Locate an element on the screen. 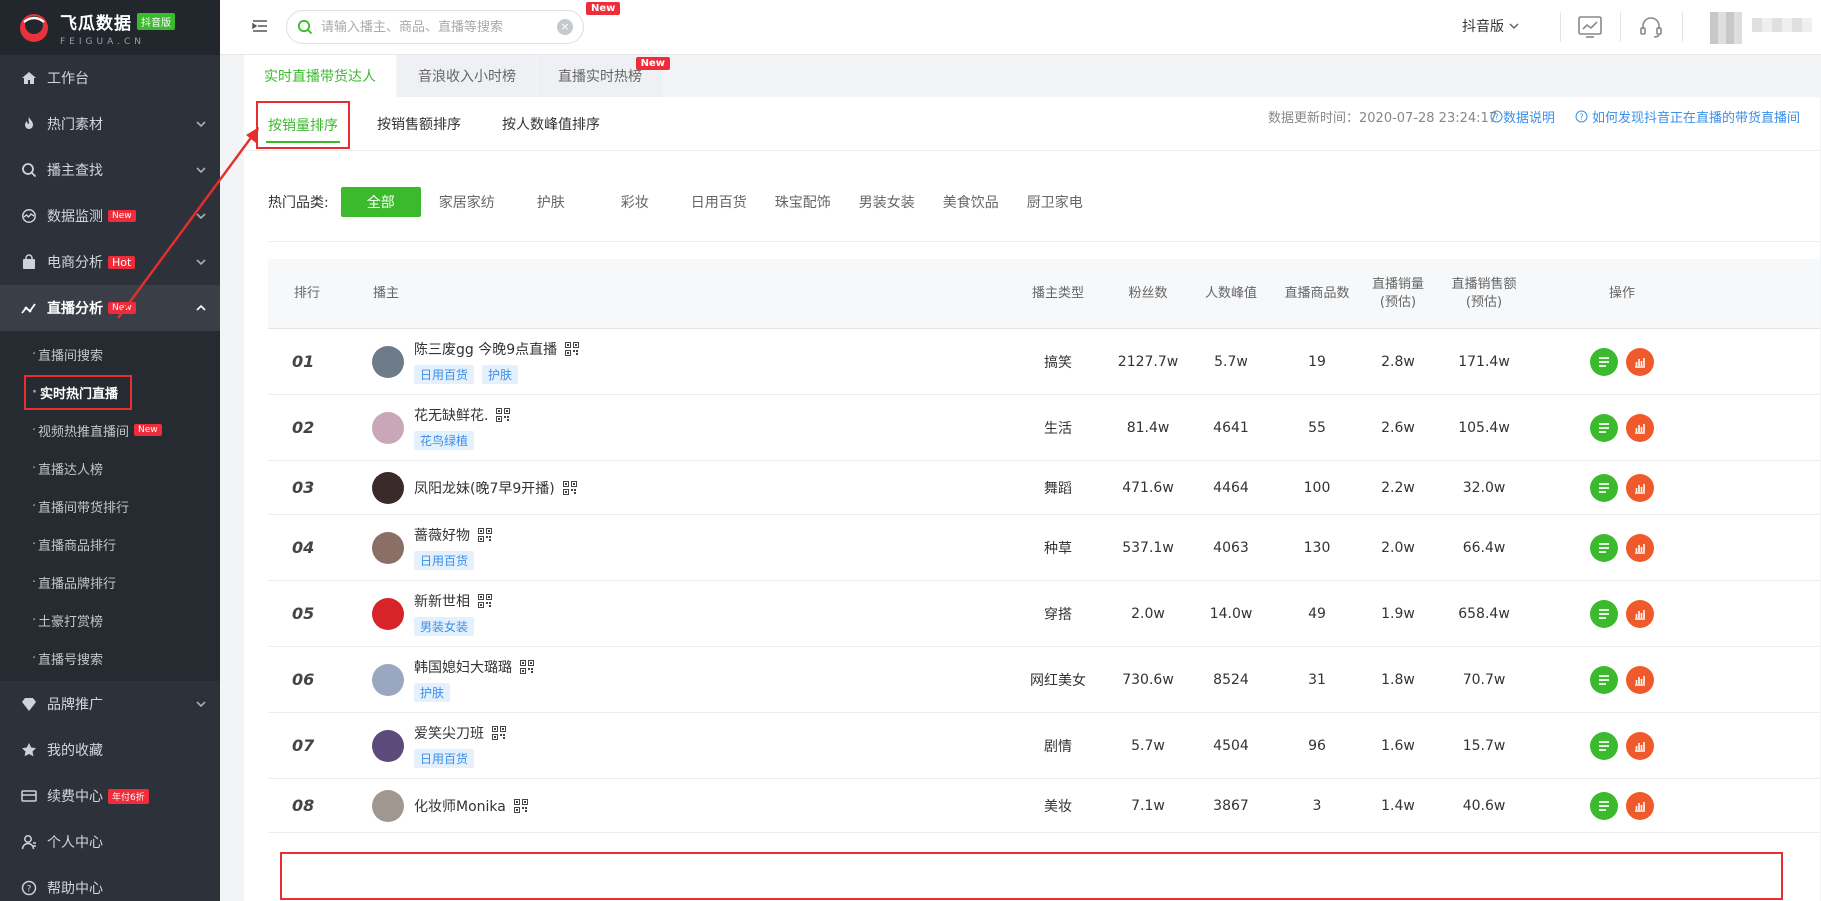 This screenshot has height=901, width=1821. table-row: 03 凤阳龙妹(晚7早9开播) 舞蹈 471.6w 4464 100 2.2w 32.0w is located at coordinates (1044, 488).